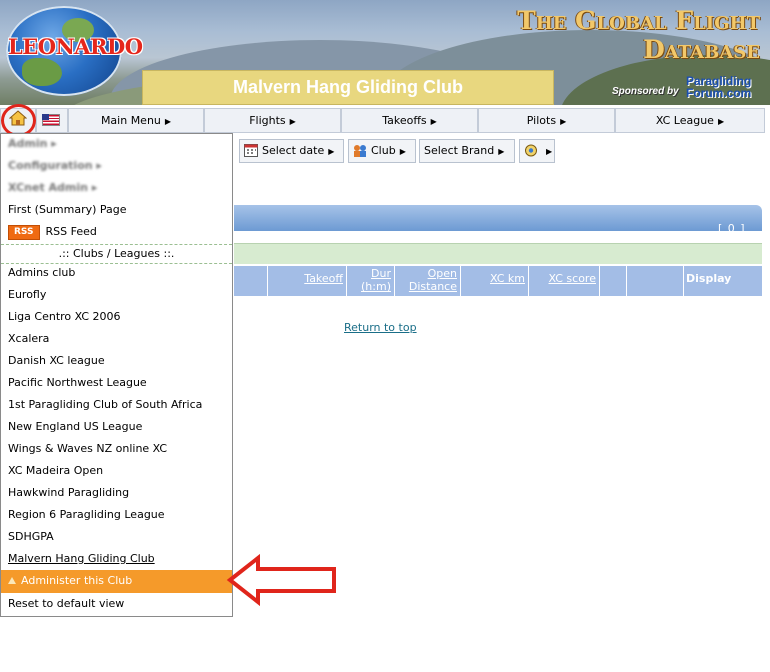 The width and height of the screenshot is (770, 672). Describe the element at coordinates (404, 120) in the screenshot. I see `menu-label: Takeoffs` at that location.